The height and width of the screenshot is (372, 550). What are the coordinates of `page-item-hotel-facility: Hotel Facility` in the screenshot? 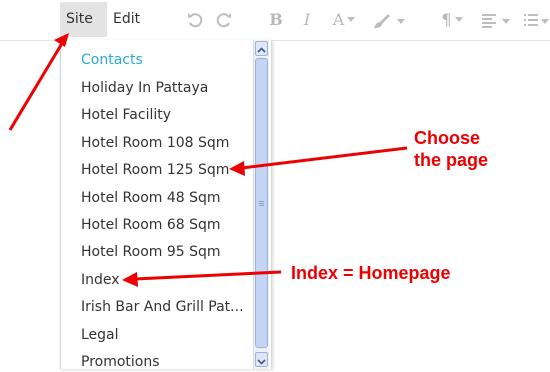 It's located at (126, 115).